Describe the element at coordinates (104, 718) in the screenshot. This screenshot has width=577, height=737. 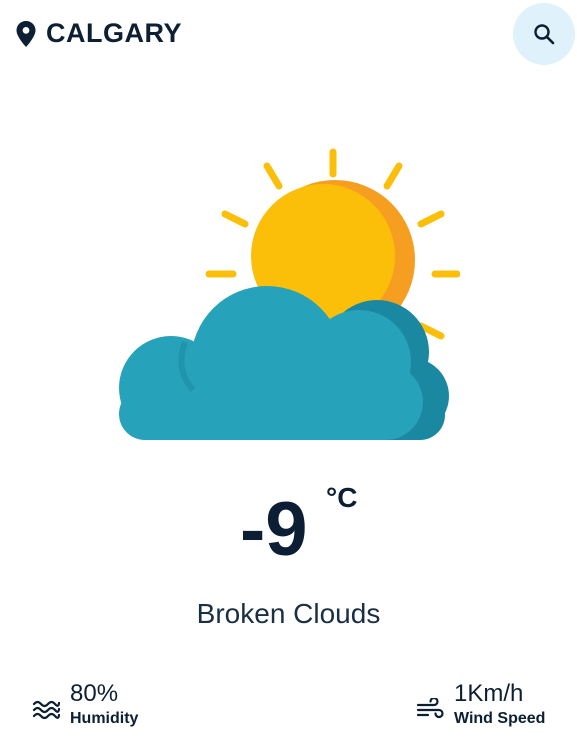
I see `humidity-label: Humidity` at that location.